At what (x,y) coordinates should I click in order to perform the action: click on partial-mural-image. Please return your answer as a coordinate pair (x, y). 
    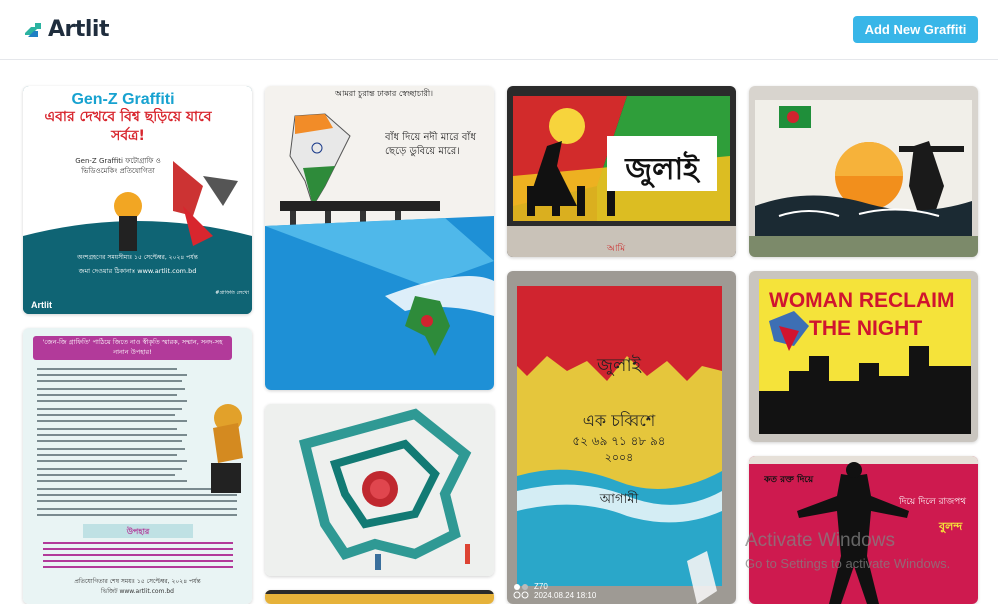
    Looking at the image, I should click on (379, 597).